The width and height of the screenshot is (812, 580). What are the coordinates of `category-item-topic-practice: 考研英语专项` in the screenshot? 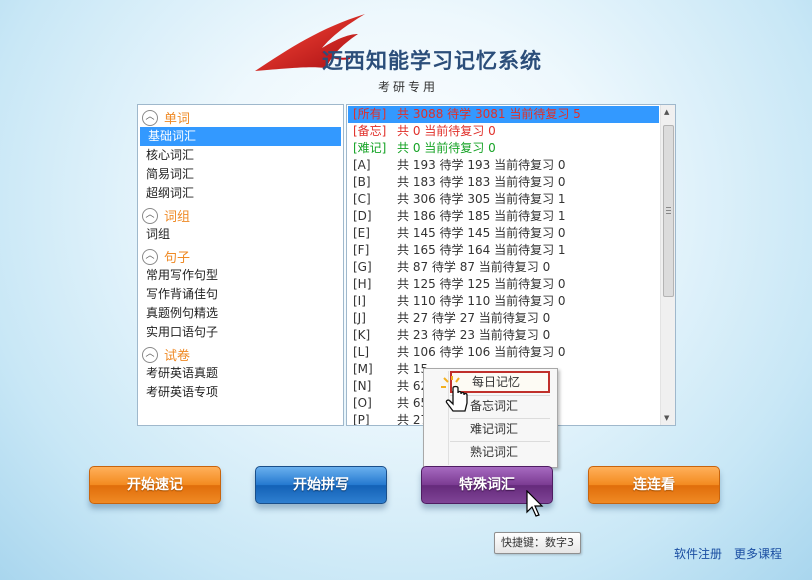 It's located at (240, 392).